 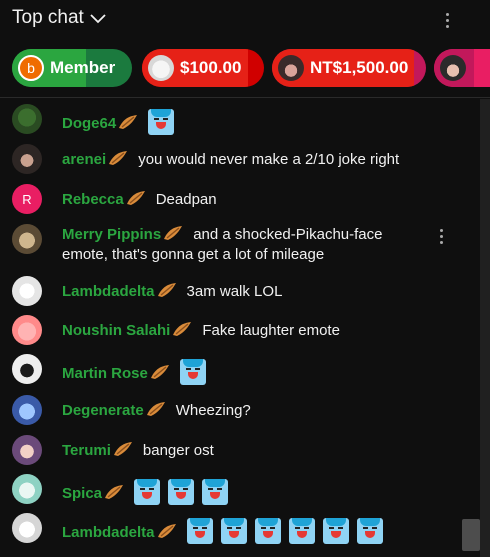 I want to click on message-text: banger ost, so click(x=178, y=450).